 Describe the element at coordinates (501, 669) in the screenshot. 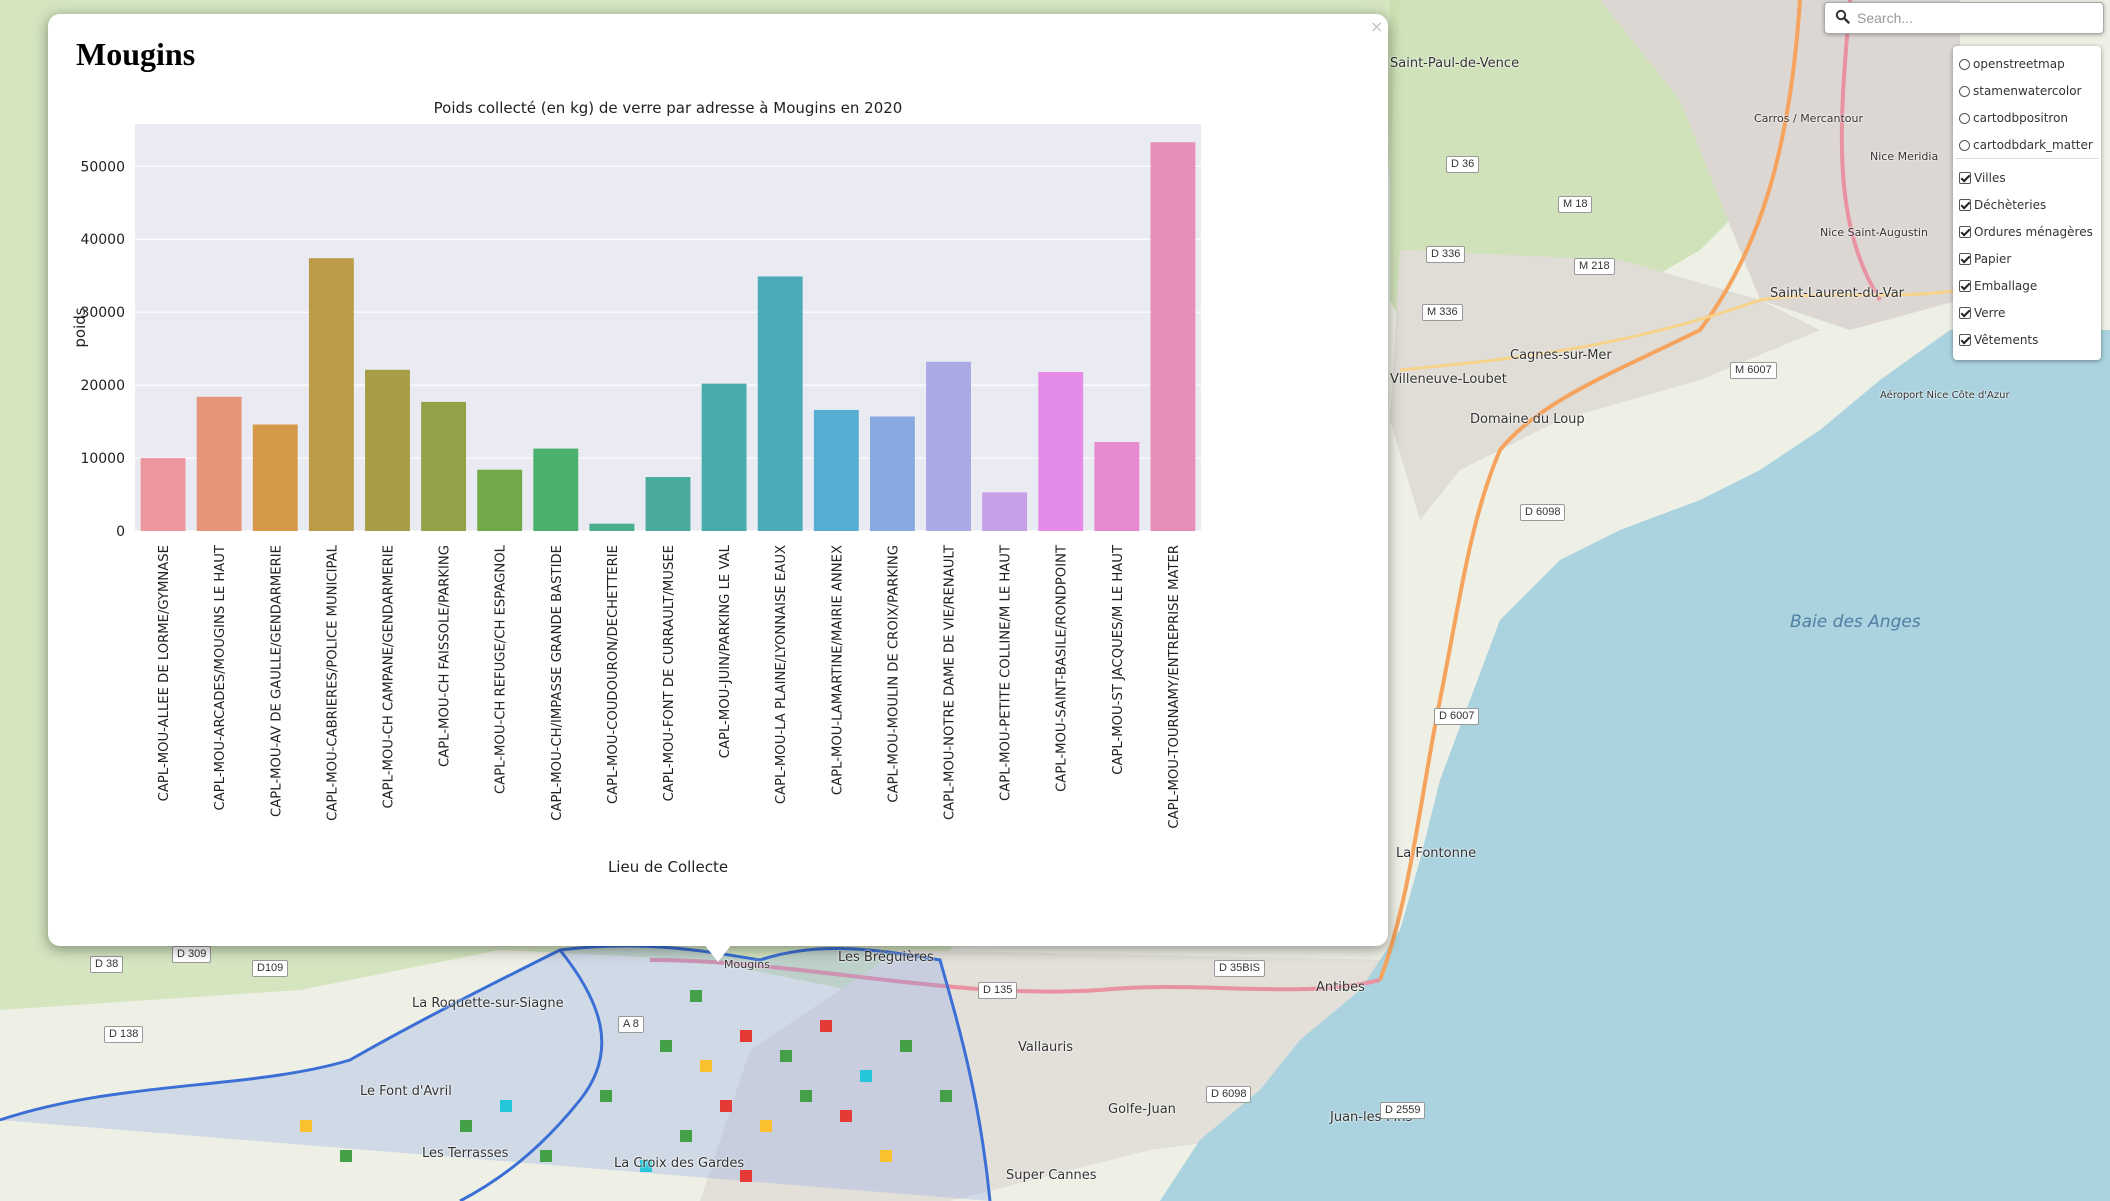

I see `x-tick-label: CAPL-MOU-CH REFUGE/CH ESPAGNOL` at that location.